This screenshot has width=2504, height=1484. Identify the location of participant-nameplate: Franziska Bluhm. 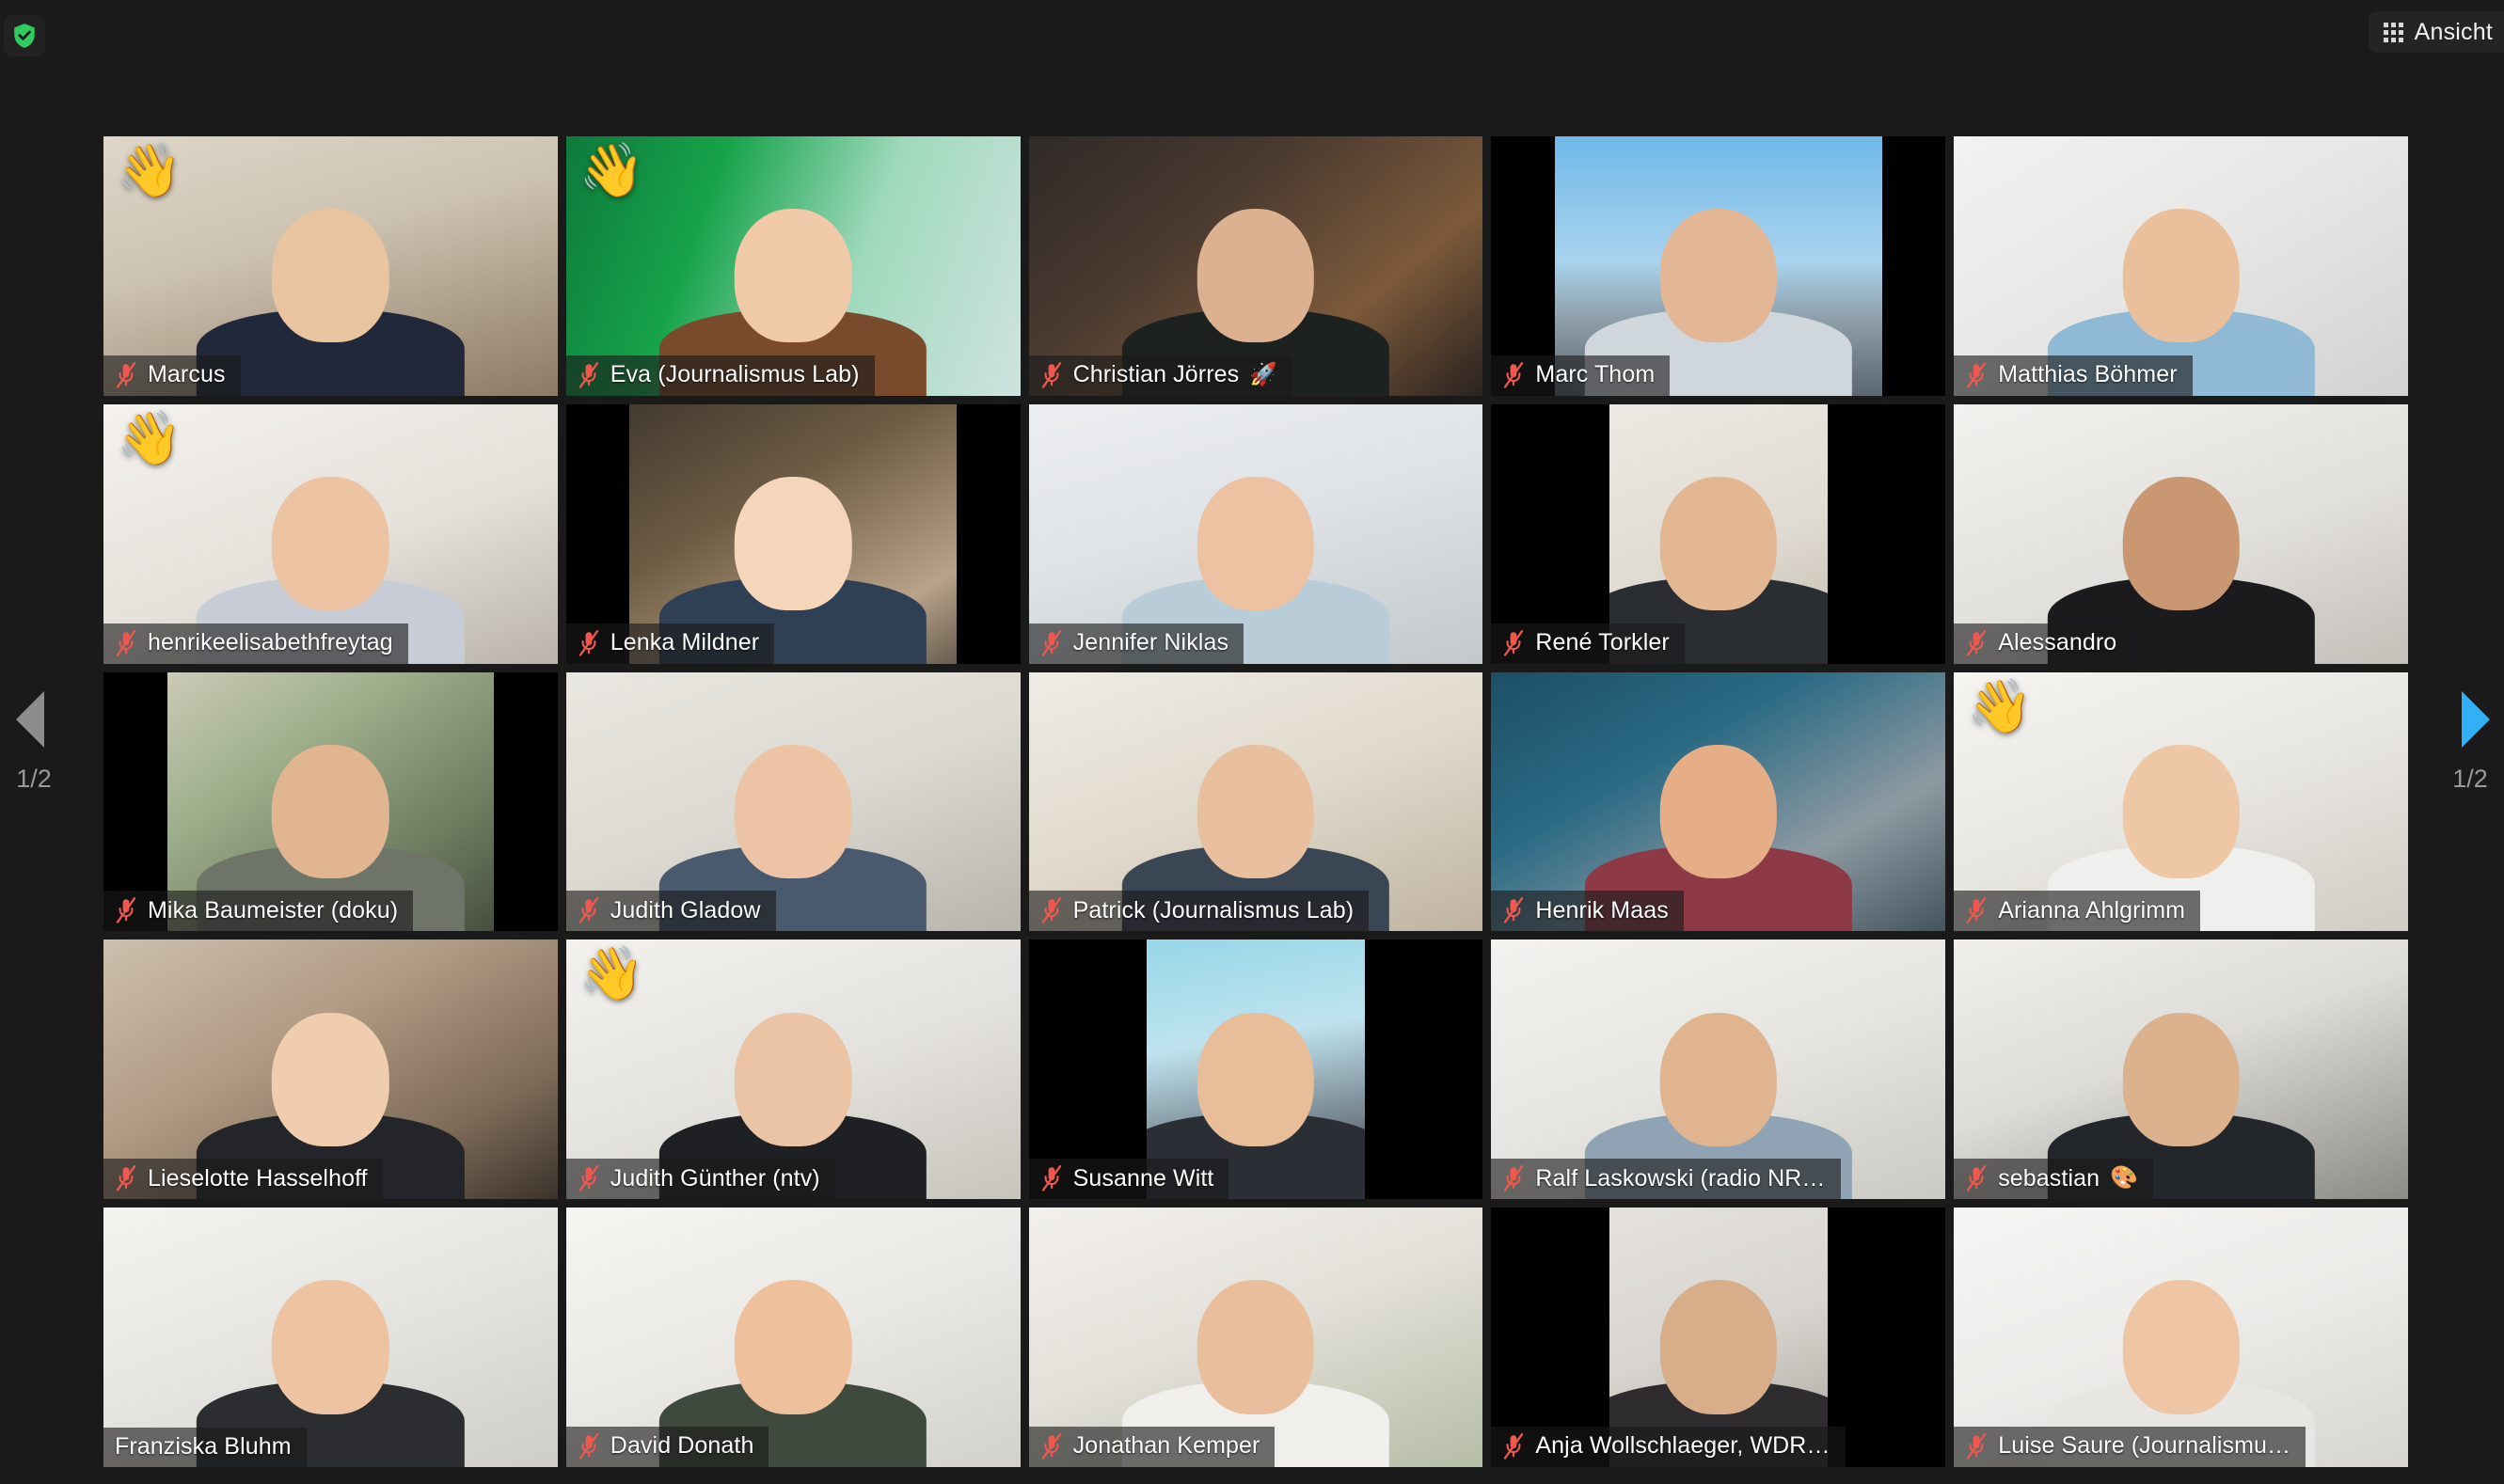
(205, 1447).